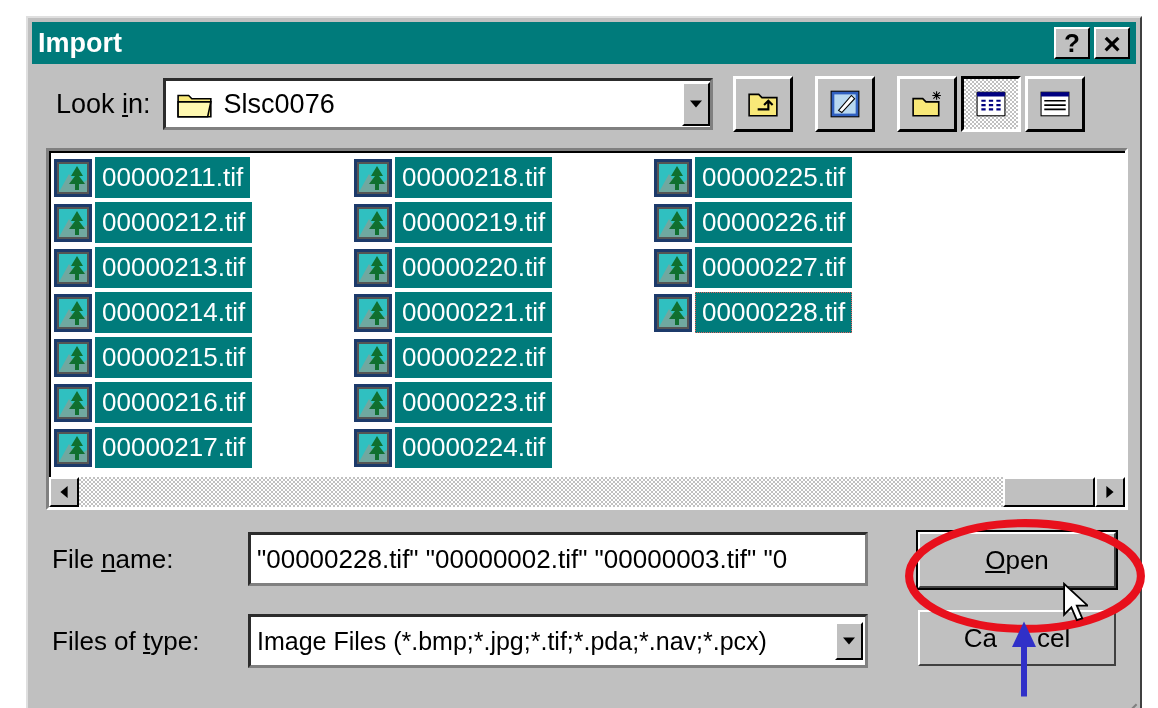  What do you see at coordinates (1075, 602) in the screenshot?
I see `mouse-cursor-icon` at bounding box center [1075, 602].